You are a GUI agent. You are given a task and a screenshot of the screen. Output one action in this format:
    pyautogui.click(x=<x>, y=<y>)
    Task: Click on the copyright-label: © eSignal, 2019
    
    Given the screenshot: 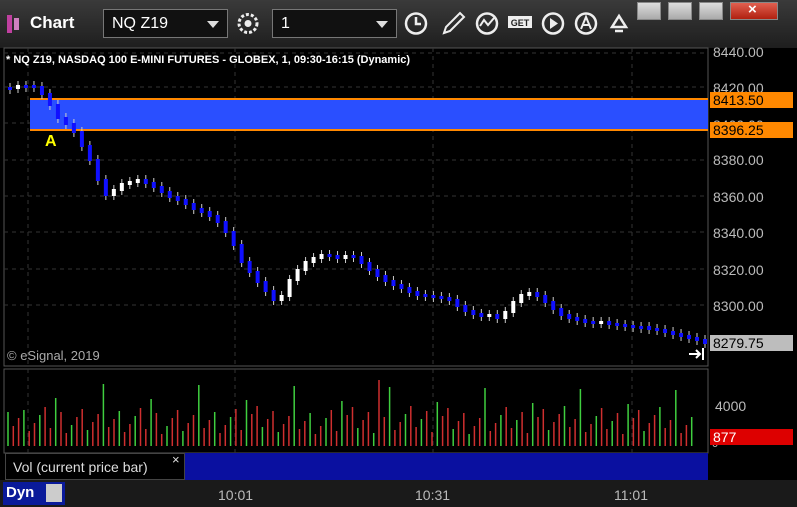 What is the action you would take?
    pyautogui.click(x=53, y=355)
    